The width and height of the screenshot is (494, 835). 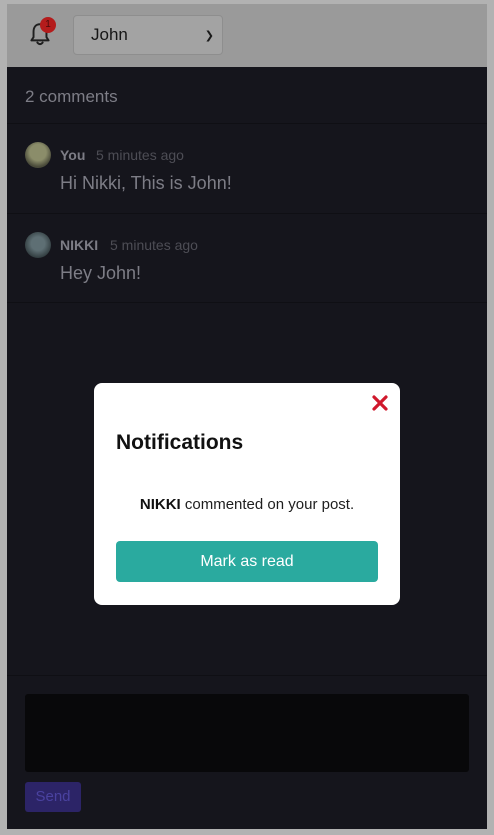 I want to click on notification-text: commented on your post., so click(x=269, y=504).